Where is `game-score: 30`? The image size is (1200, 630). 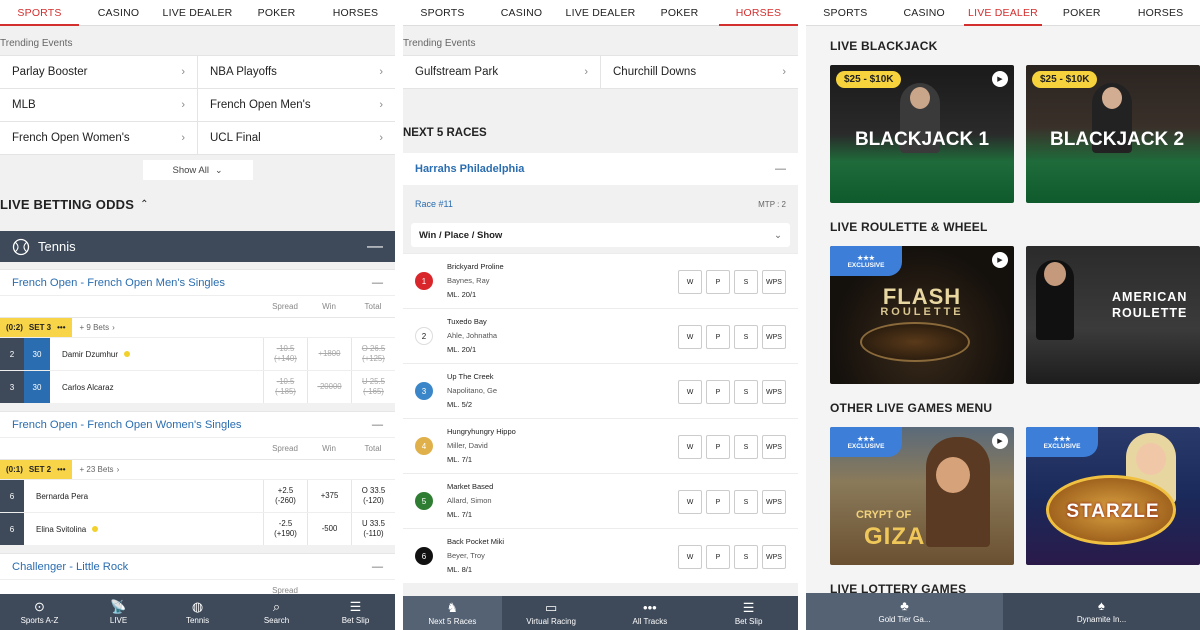
game-score: 30 is located at coordinates (37, 387).